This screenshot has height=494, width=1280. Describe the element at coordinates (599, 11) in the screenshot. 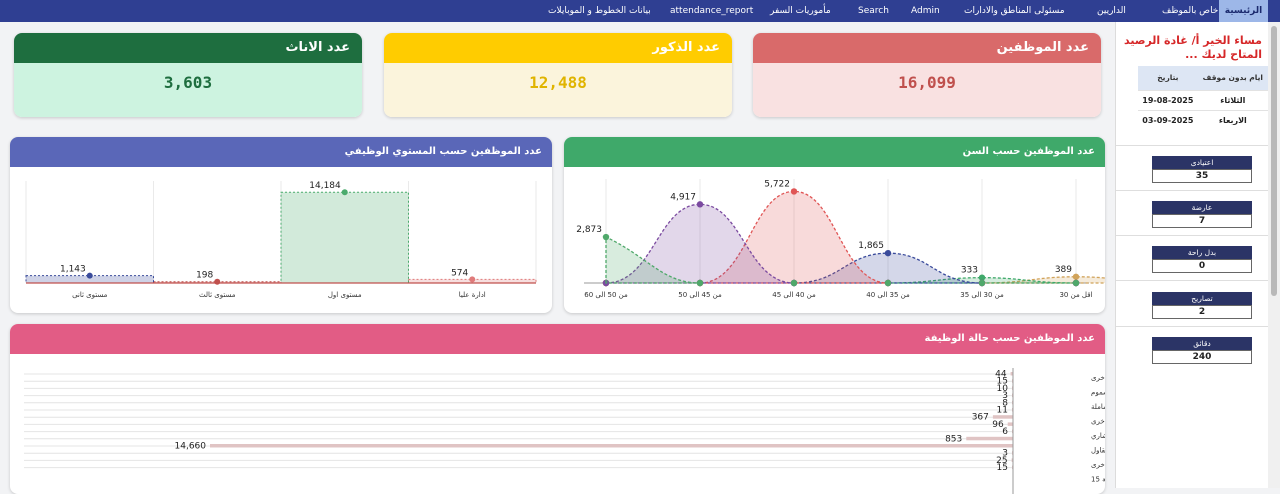

I see `nav-lines: بيانات الخطوط و الموبايلات` at that location.